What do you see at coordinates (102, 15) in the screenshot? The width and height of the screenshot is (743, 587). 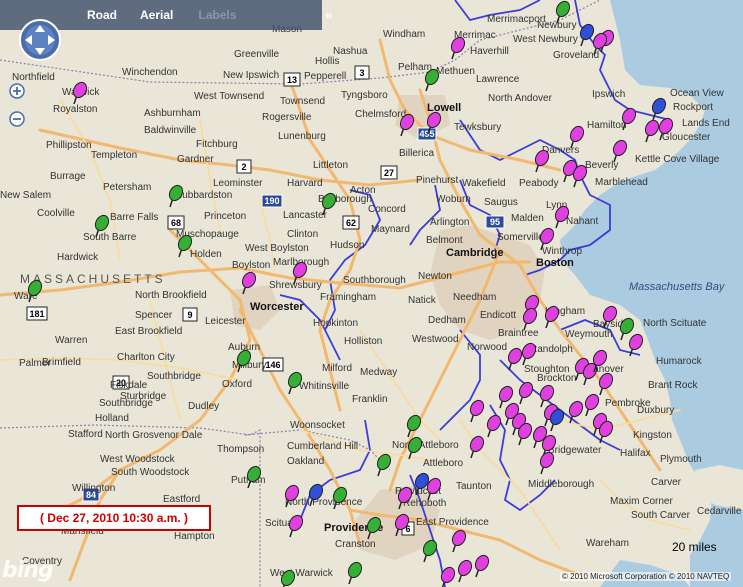 I see `road-tab: Road` at bounding box center [102, 15].